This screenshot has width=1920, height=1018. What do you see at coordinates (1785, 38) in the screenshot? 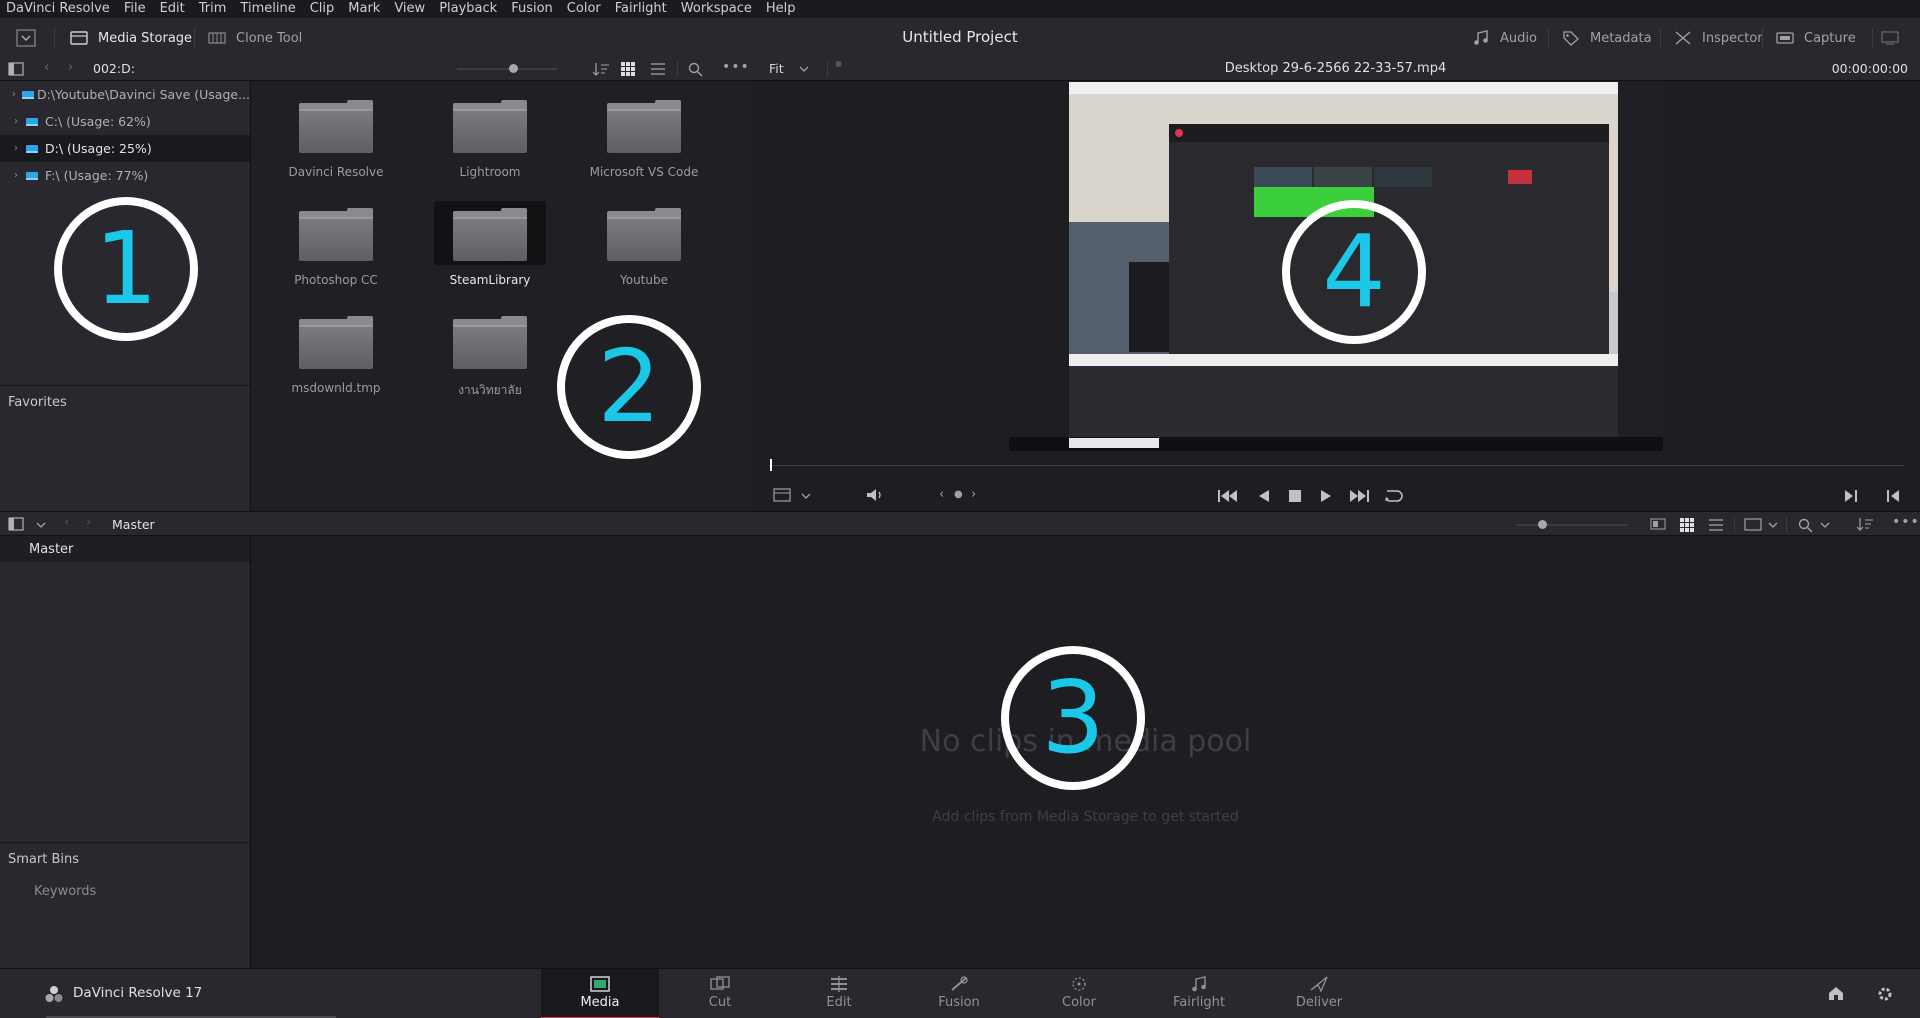
I see `capture-icon` at bounding box center [1785, 38].